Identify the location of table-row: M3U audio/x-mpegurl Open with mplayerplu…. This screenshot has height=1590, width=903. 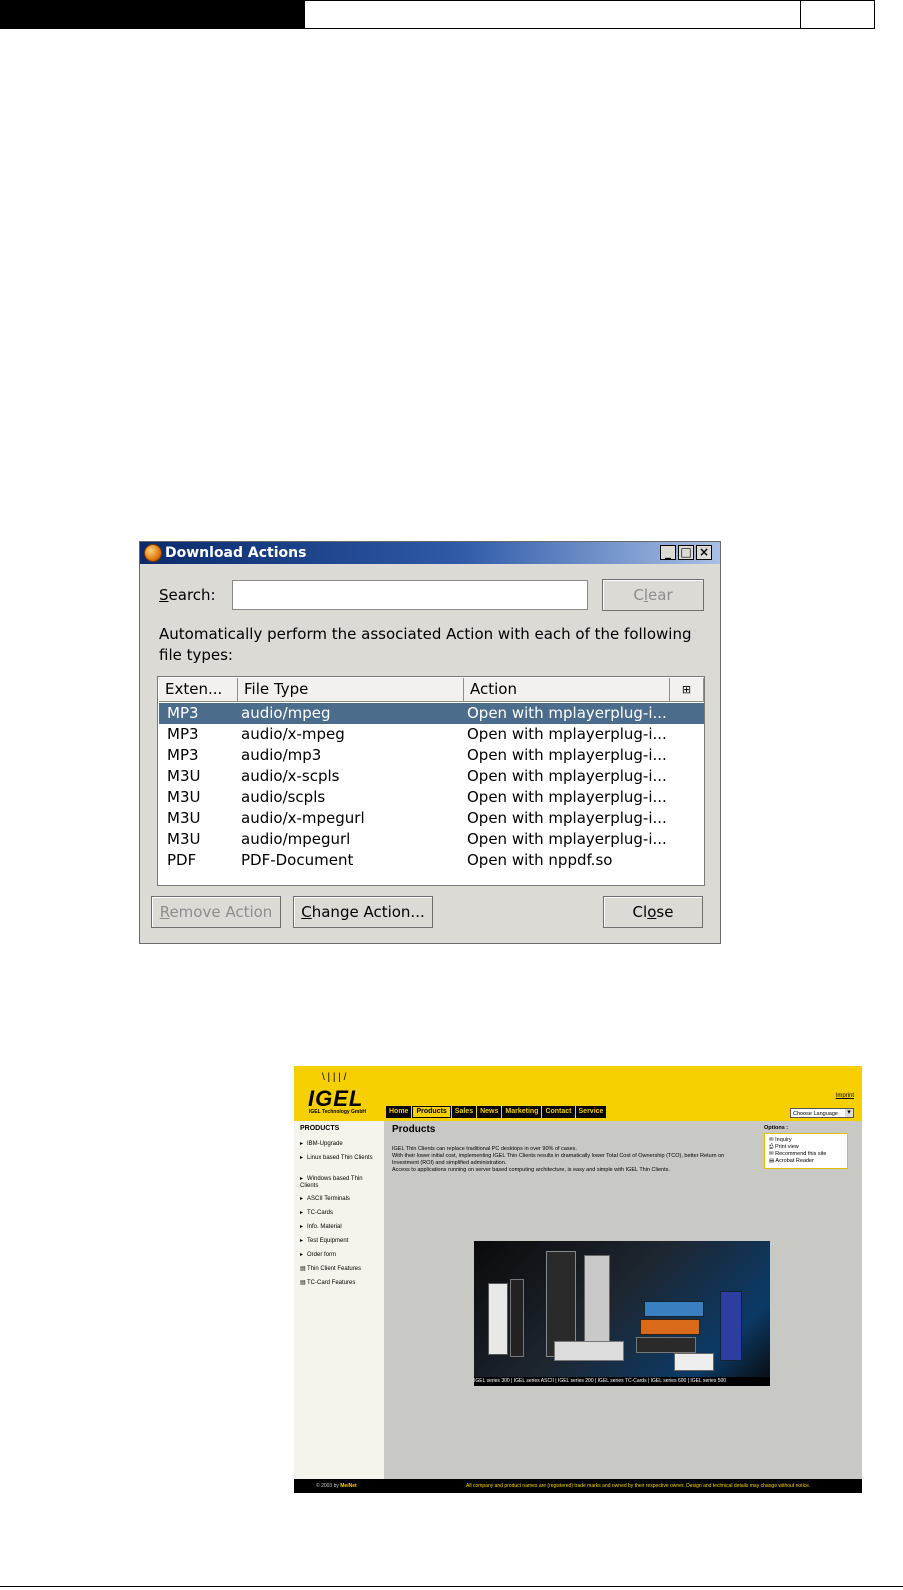
(431, 818).